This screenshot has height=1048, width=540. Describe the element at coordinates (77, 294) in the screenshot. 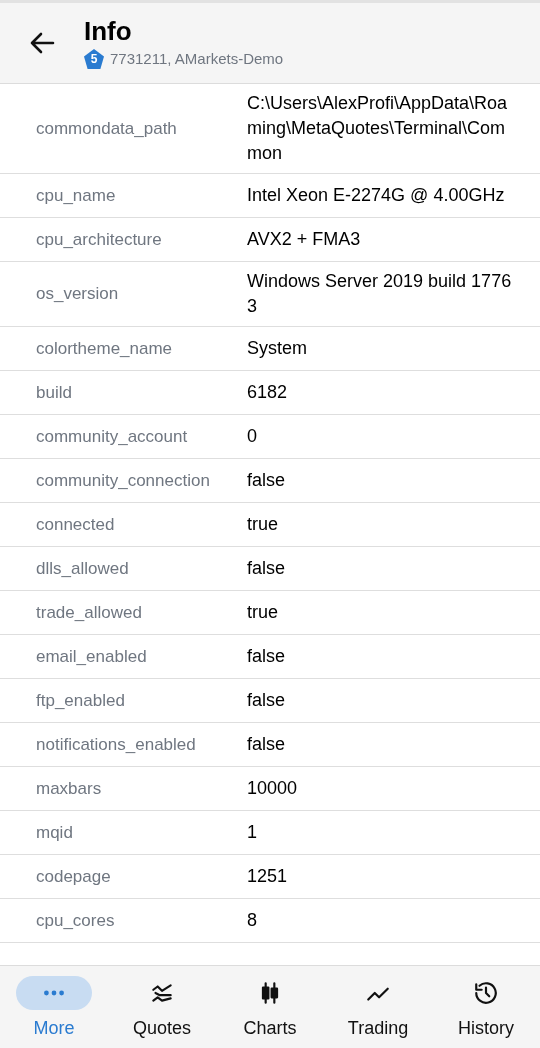

I see `property-name: os_version` at that location.